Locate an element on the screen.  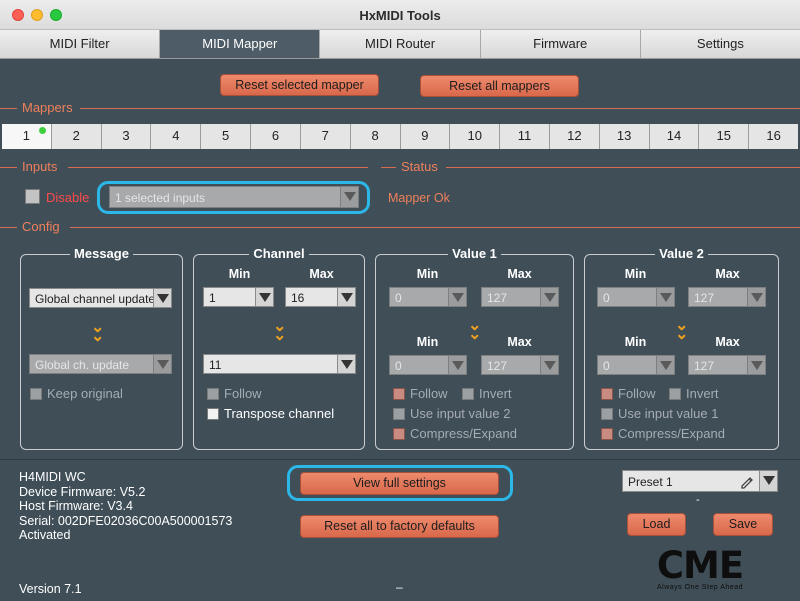
mapper-tabs: 1 2 3 4 5 6 7 8 9 10 11 12 13 14 15 16 is located at coordinates (400, 136).